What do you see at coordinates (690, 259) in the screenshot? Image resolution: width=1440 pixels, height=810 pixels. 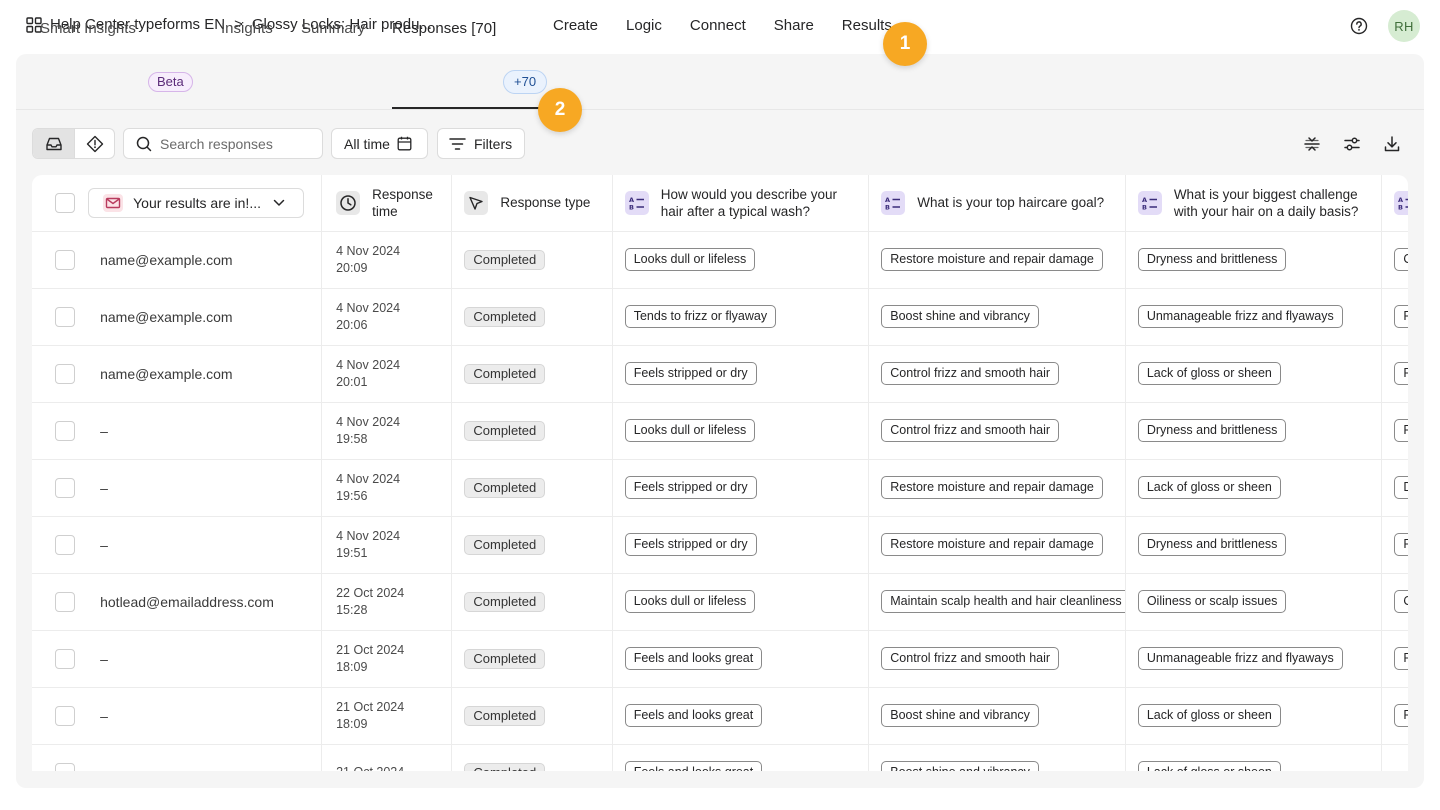 I see `answer-chip: Looks dull or lifeless` at bounding box center [690, 259].